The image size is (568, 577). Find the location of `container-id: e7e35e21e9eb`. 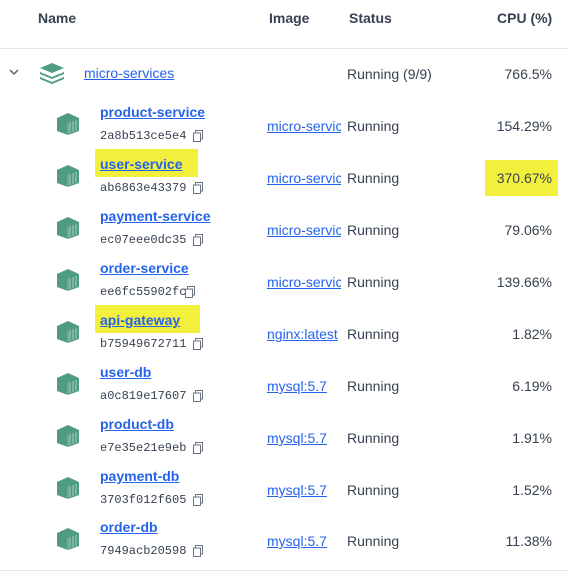

container-id: e7e35e21e9eb is located at coordinates (143, 448).